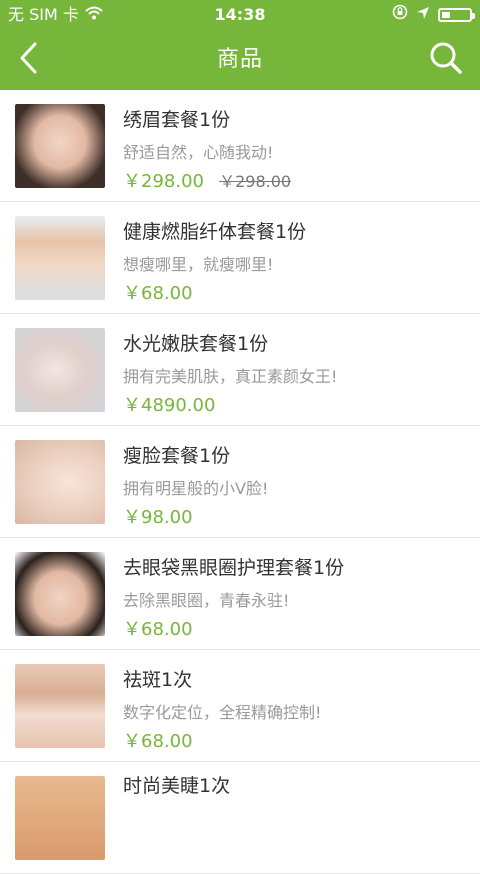 The height and width of the screenshot is (874, 480). I want to click on product-info: 健康燃脂纤体套餐1份 想瘦哪里，就瘦哪里! ￥68.00, so click(214, 254).